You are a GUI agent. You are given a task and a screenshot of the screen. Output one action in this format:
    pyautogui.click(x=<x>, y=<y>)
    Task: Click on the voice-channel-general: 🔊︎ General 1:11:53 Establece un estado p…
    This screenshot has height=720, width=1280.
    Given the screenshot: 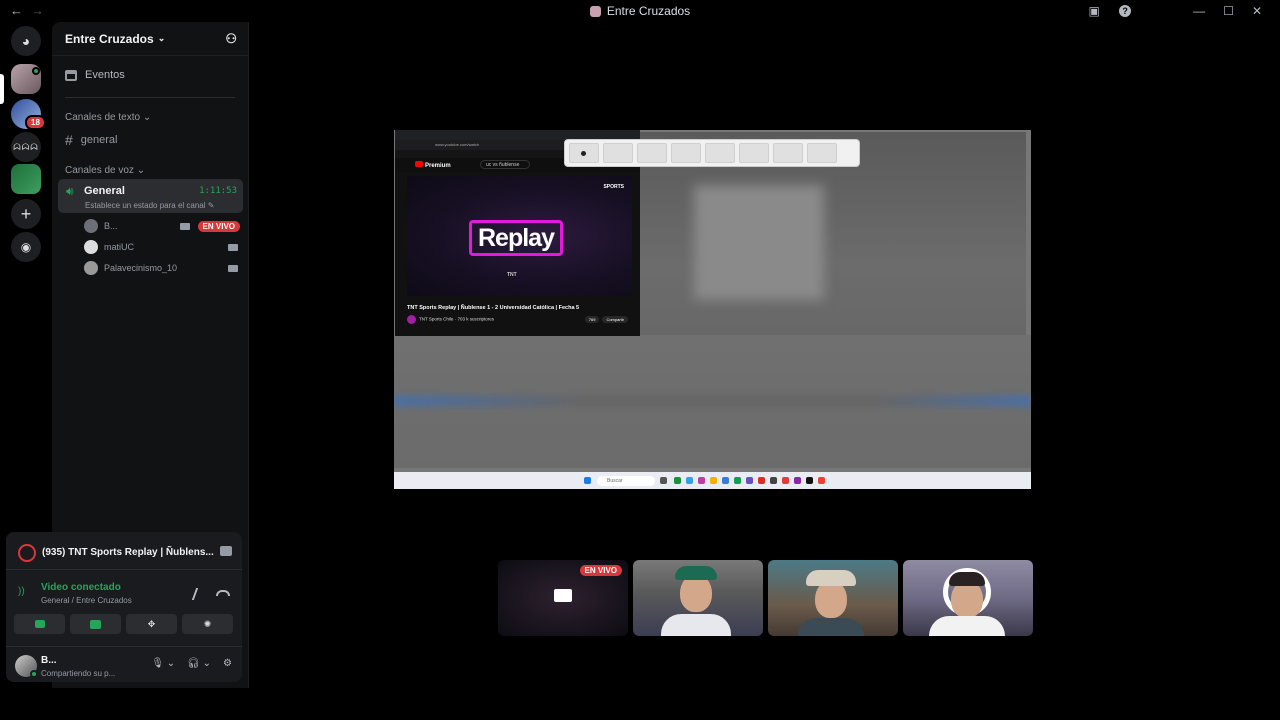 What is the action you would take?
    pyautogui.click(x=150, y=196)
    